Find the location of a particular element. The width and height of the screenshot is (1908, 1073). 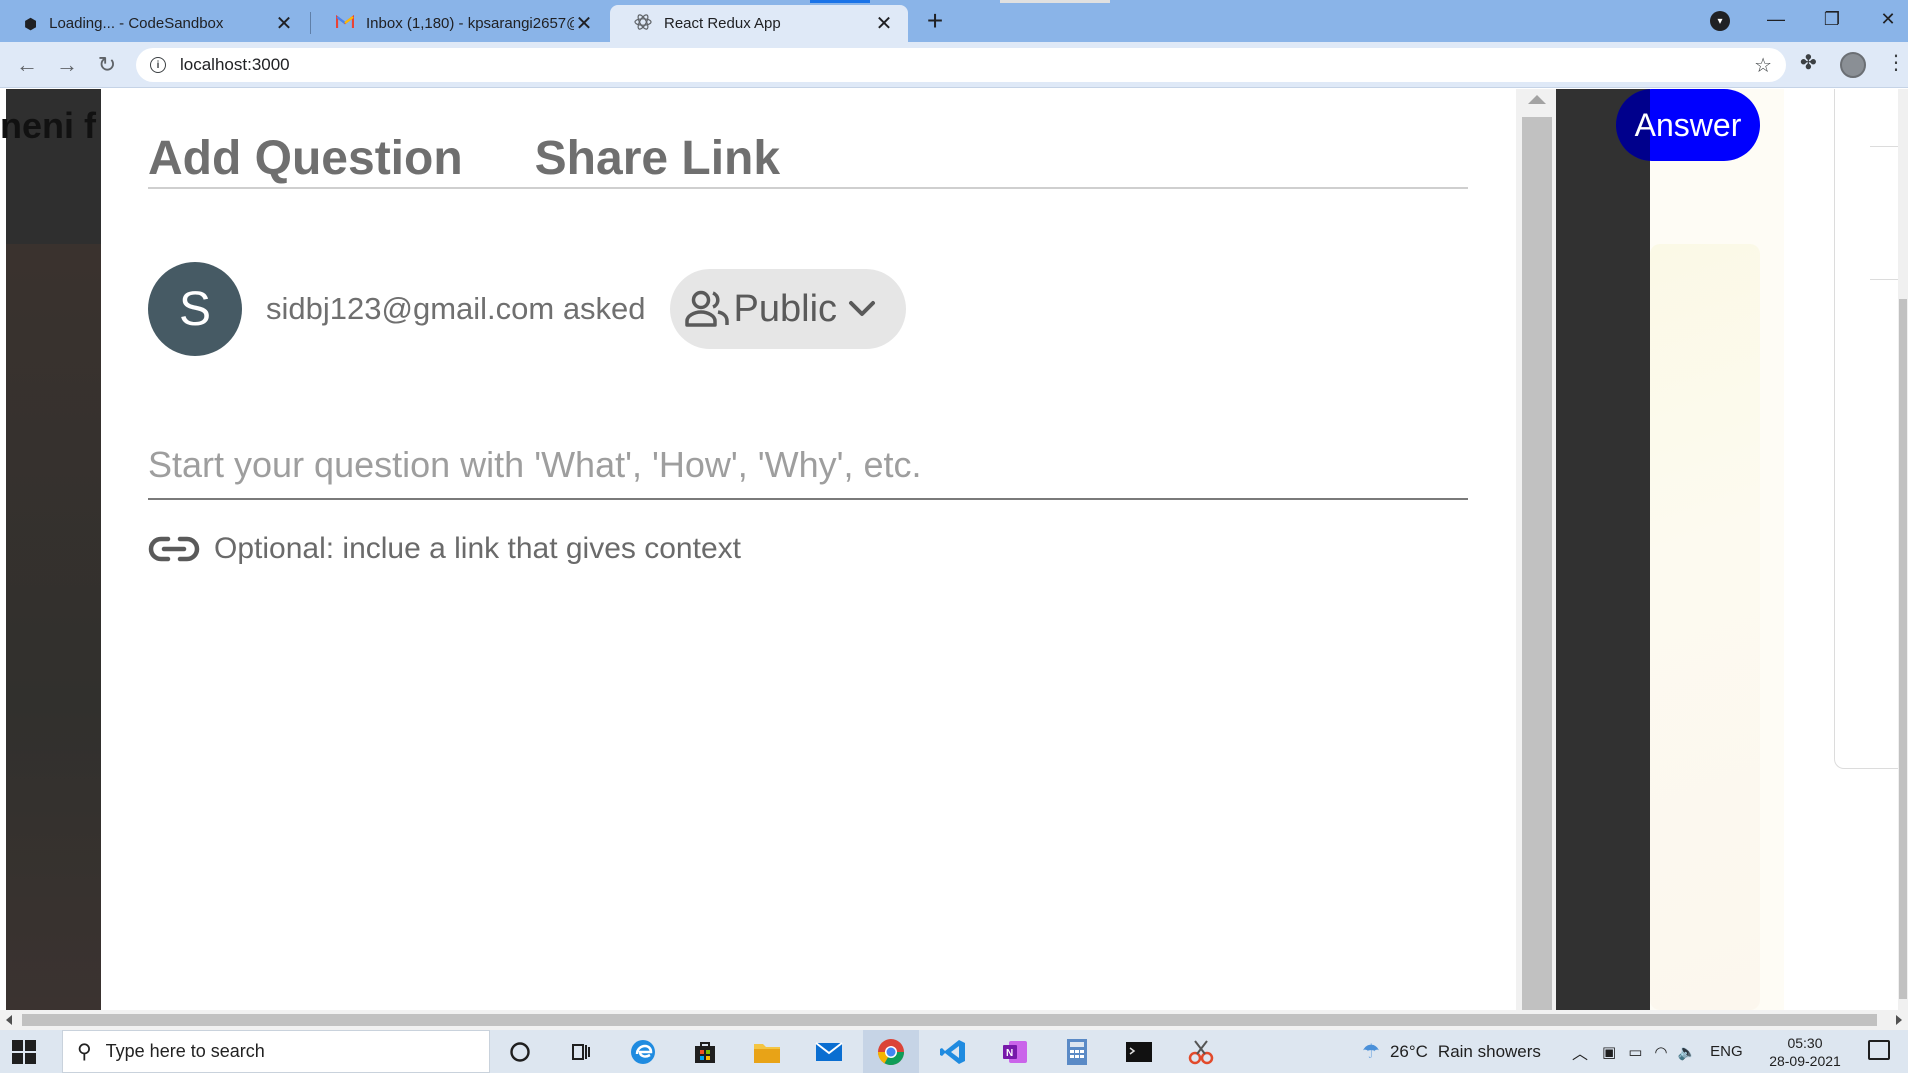

page-vertical-scrollbar is located at coordinates (1903, 549).